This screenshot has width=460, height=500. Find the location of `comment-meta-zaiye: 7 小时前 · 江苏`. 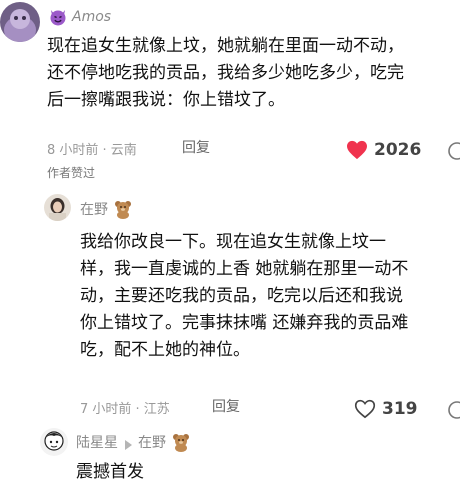

comment-meta-zaiye: 7 小时前 · 江苏 is located at coordinates (125, 409).